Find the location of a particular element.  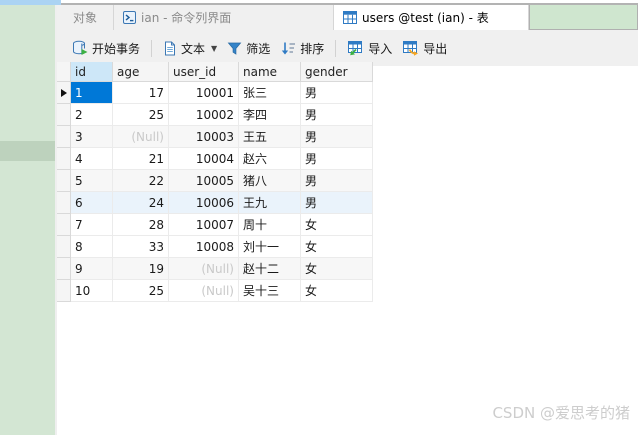

background-window-left-block is located at coordinates (27, 151).